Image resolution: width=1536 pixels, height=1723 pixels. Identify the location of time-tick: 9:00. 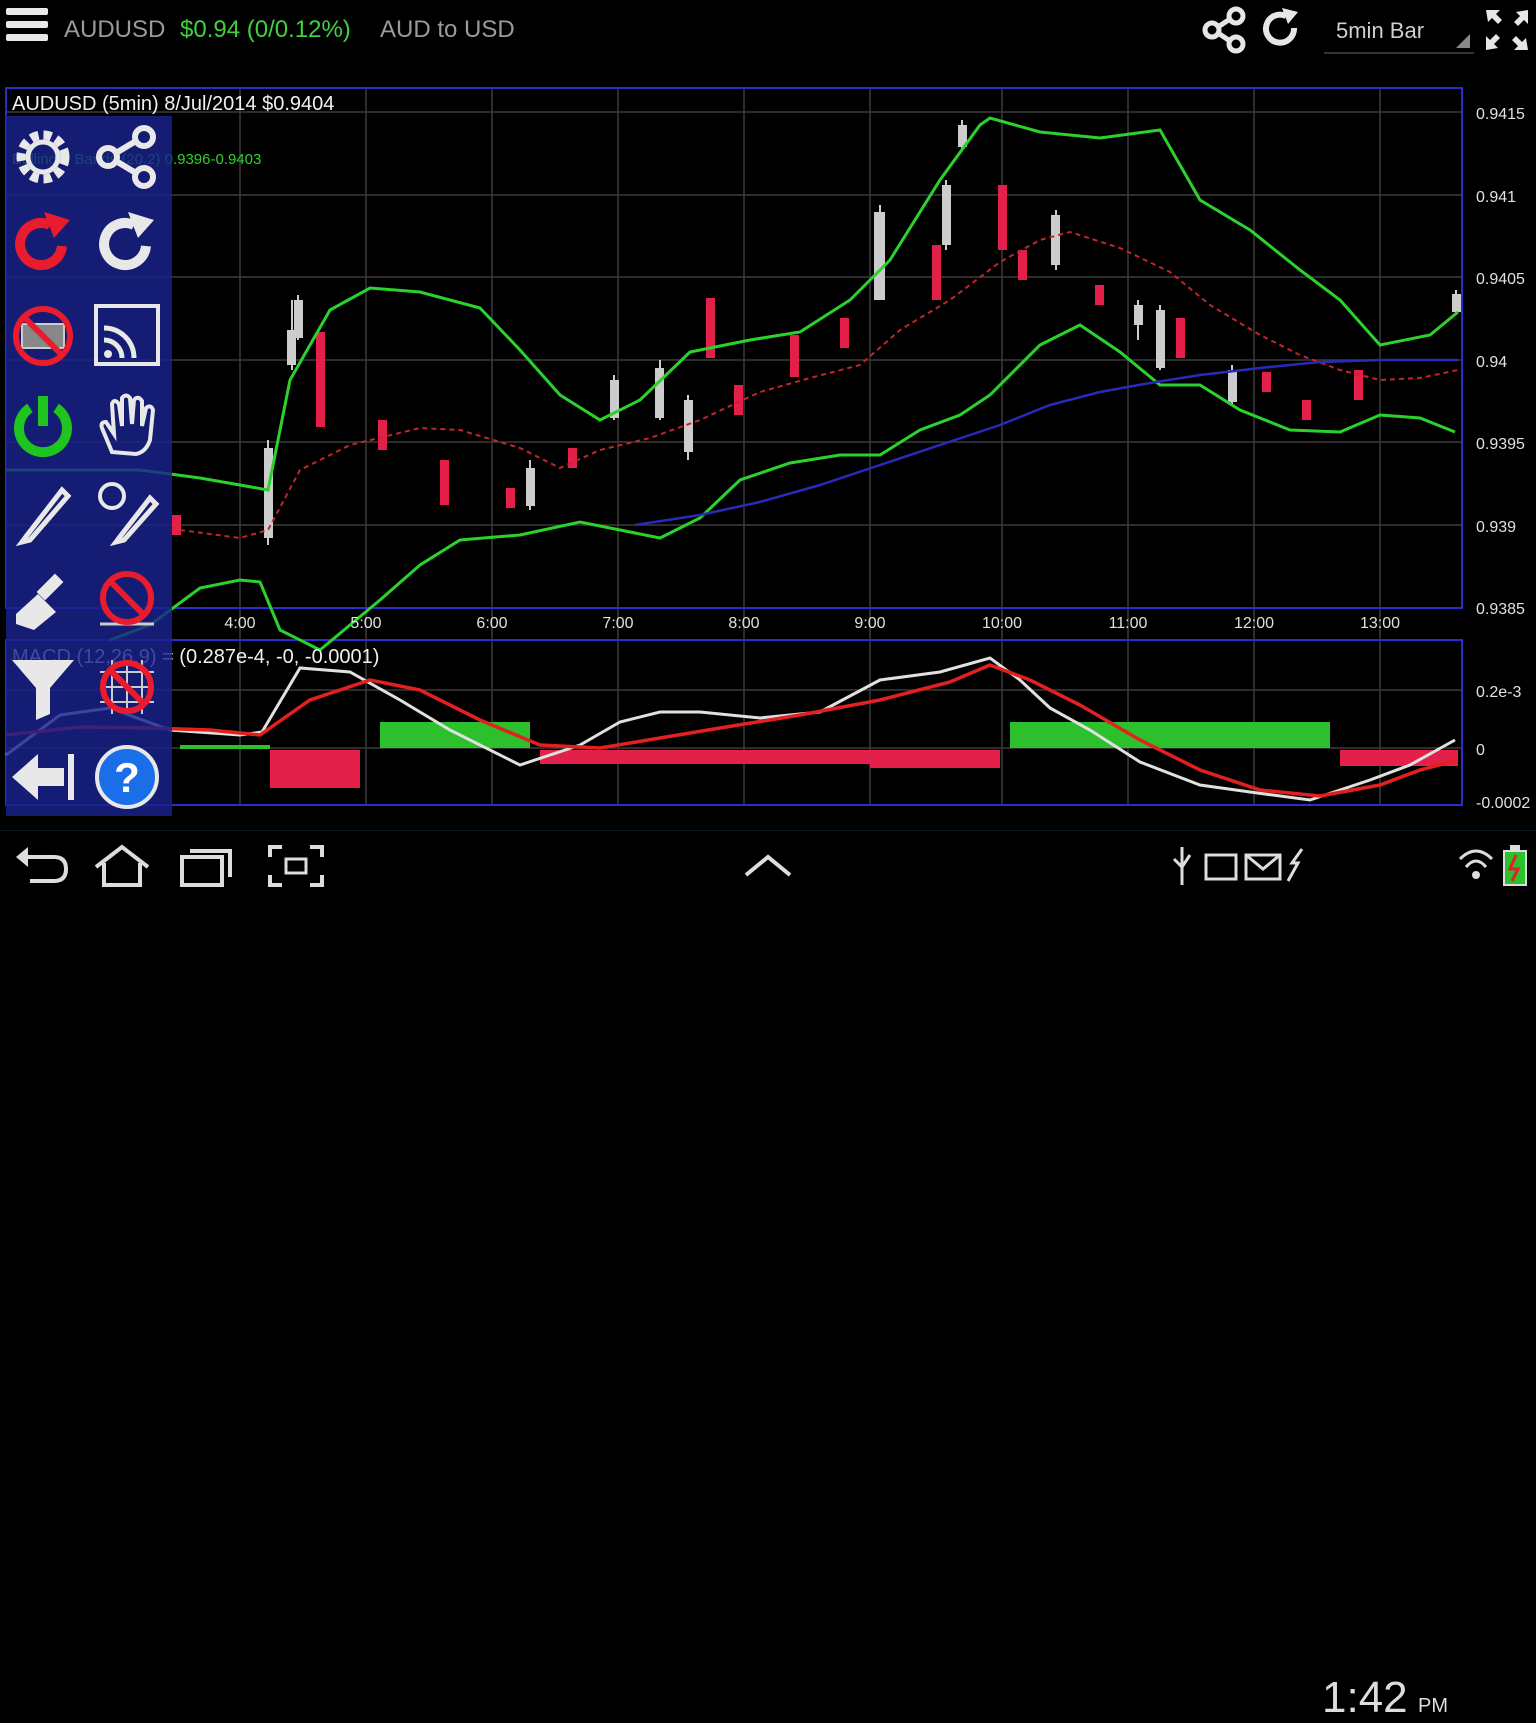
(869, 623).